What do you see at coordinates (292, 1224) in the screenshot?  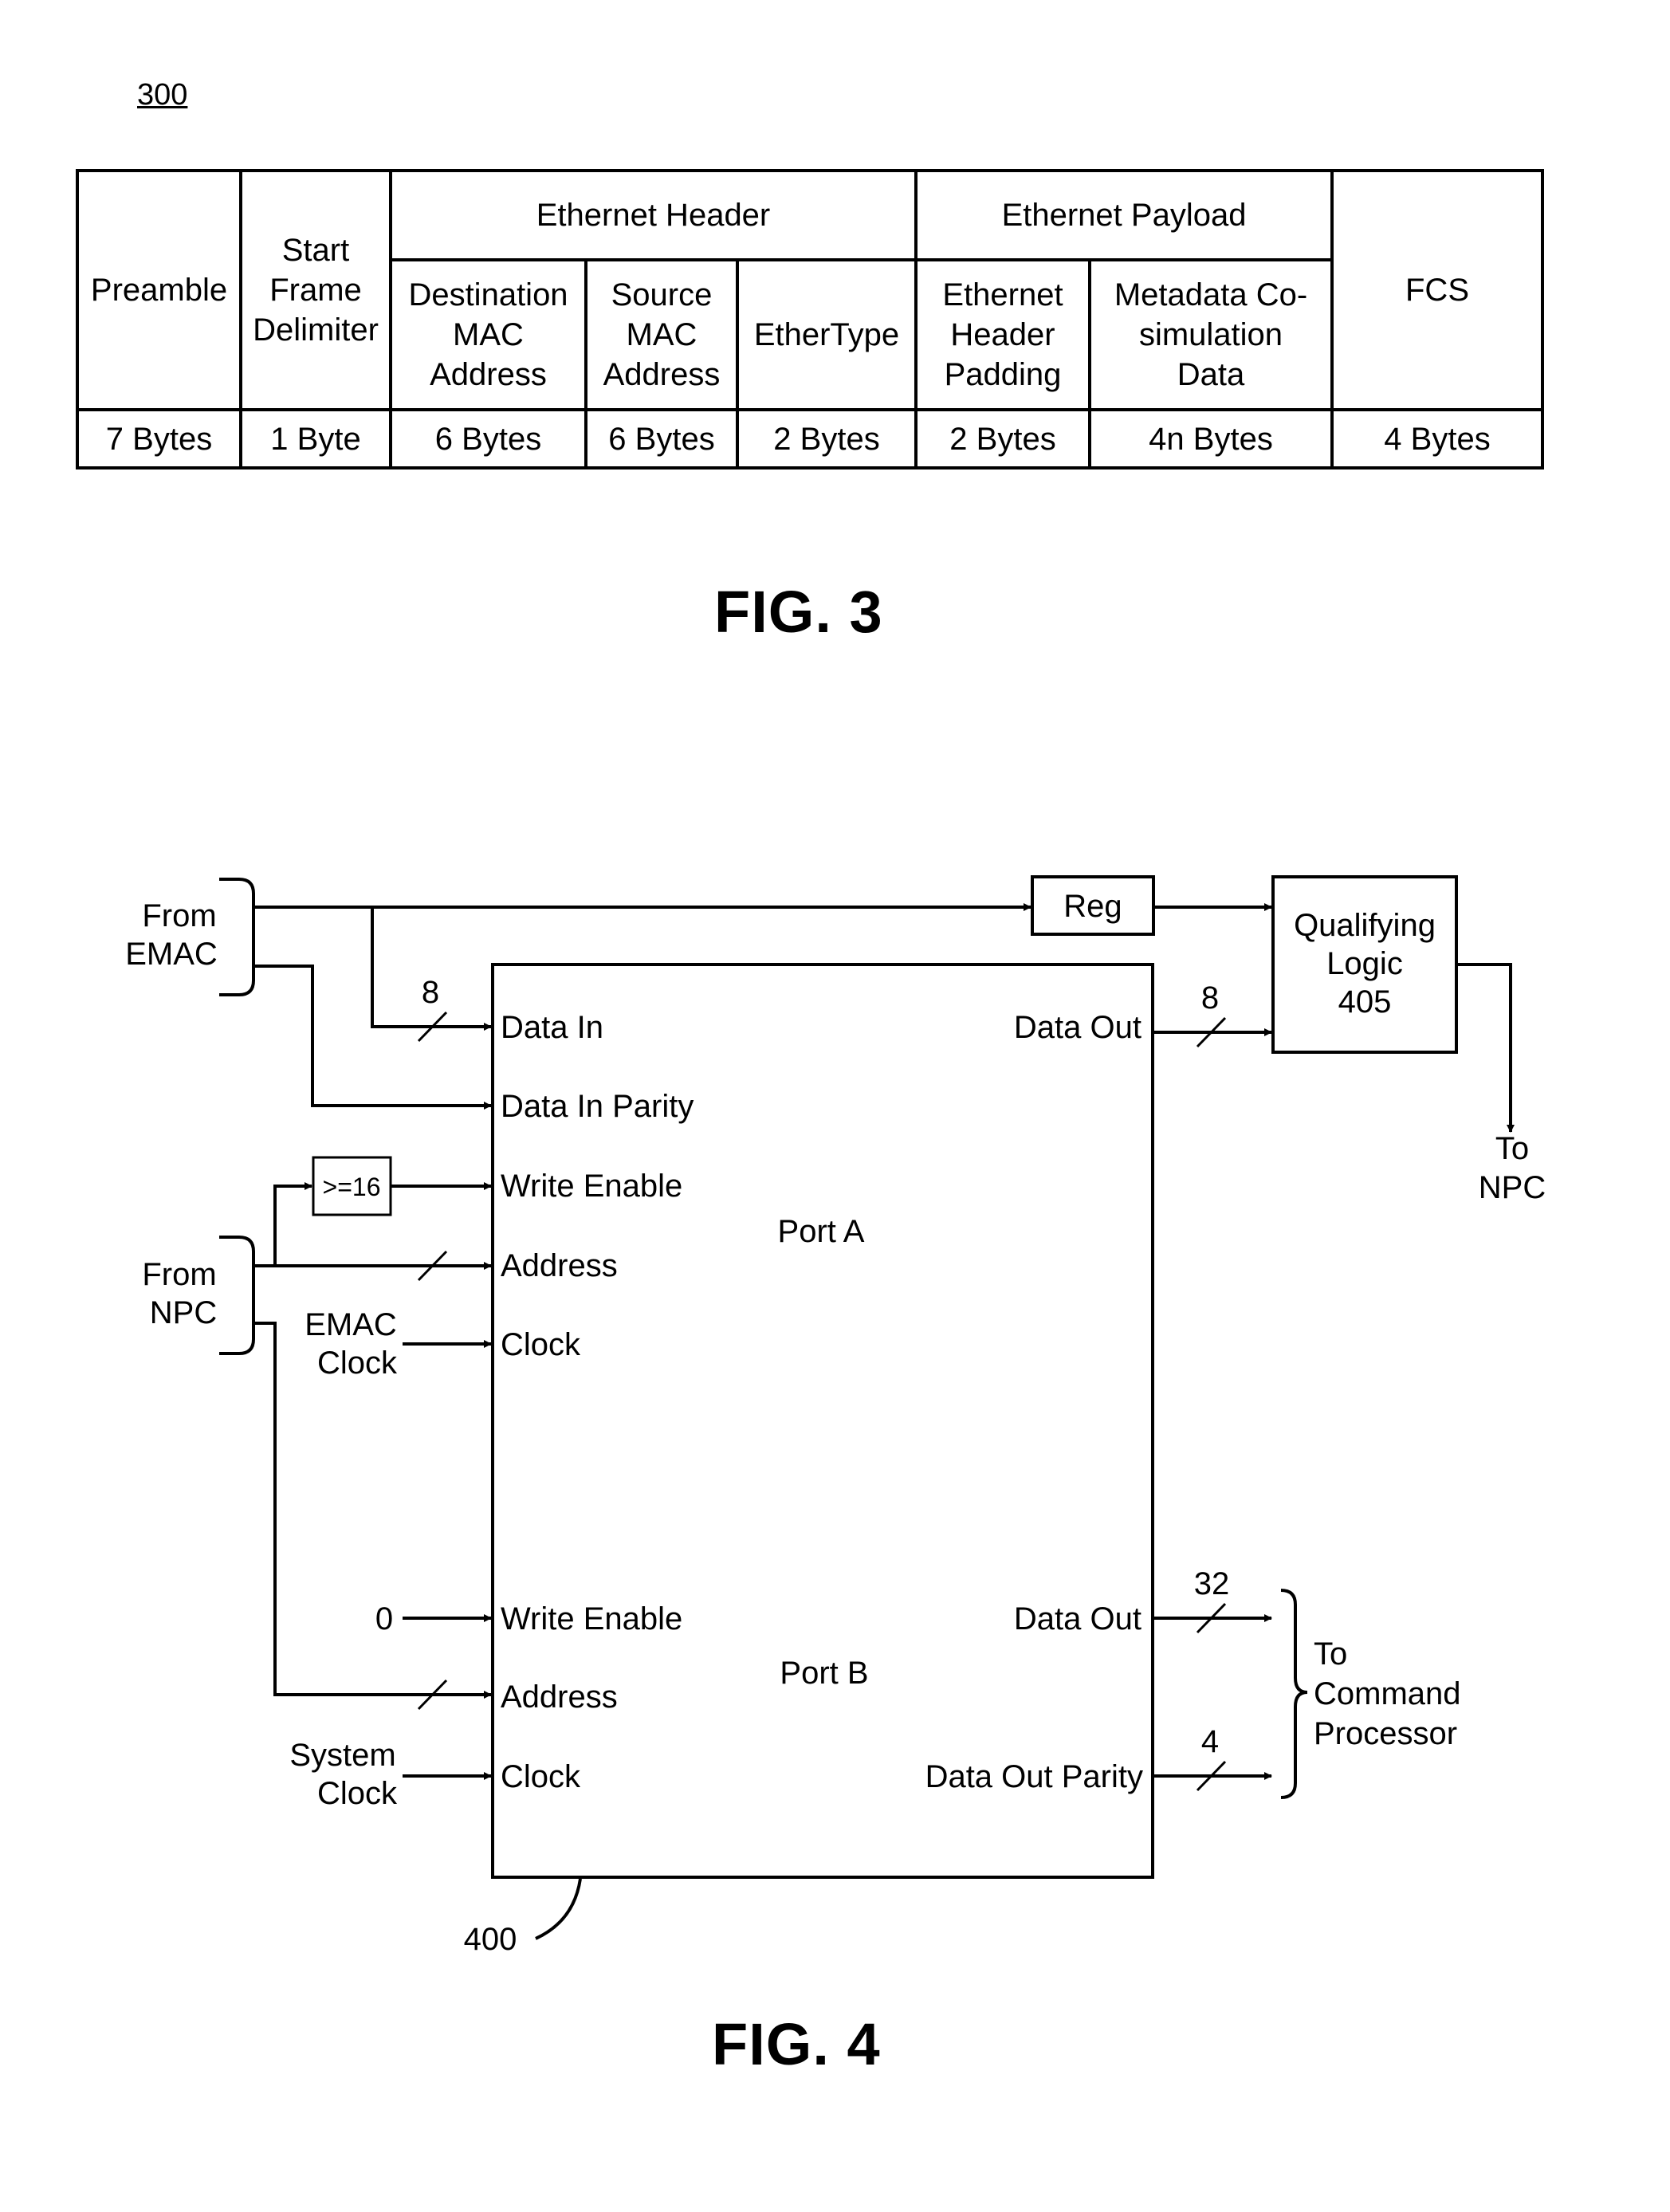 I see `npc-to-compare-wire` at bounding box center [292, 1224].